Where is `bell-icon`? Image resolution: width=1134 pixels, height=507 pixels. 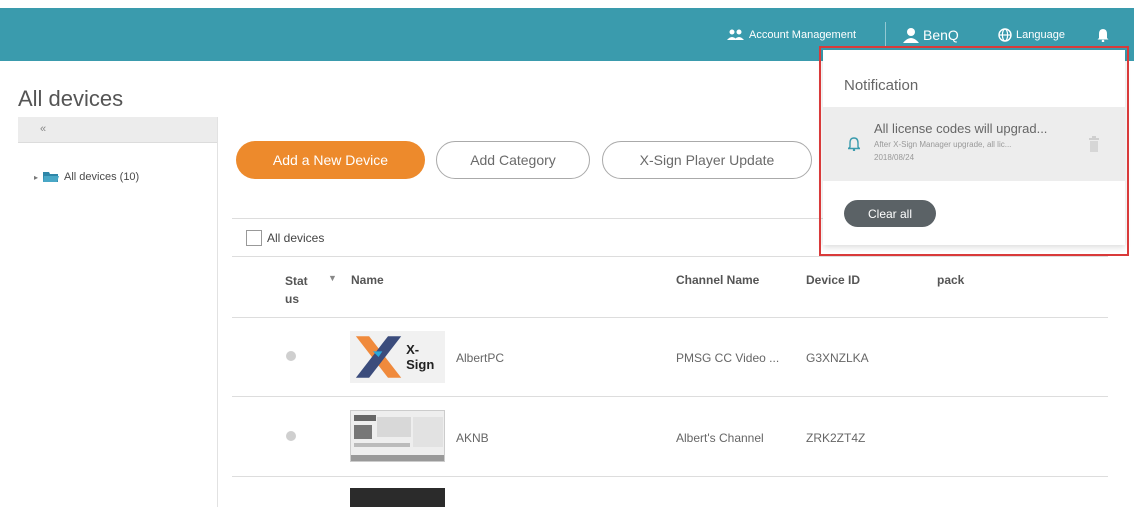 bell-icon is located at coordinates (1103, 35).